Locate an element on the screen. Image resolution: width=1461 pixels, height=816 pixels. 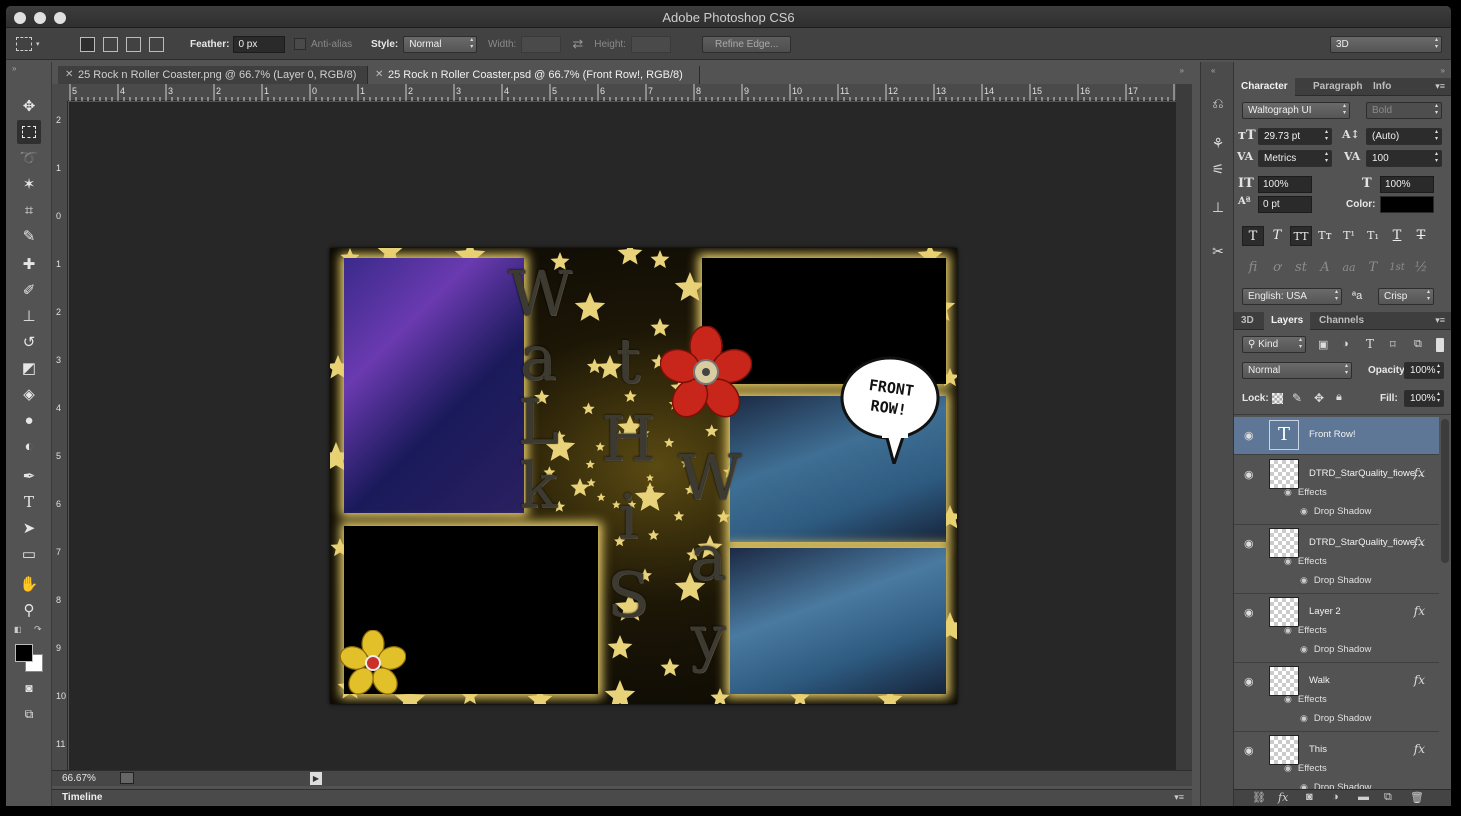
filter-toggle-switch is located at coordinates (1440, 345).